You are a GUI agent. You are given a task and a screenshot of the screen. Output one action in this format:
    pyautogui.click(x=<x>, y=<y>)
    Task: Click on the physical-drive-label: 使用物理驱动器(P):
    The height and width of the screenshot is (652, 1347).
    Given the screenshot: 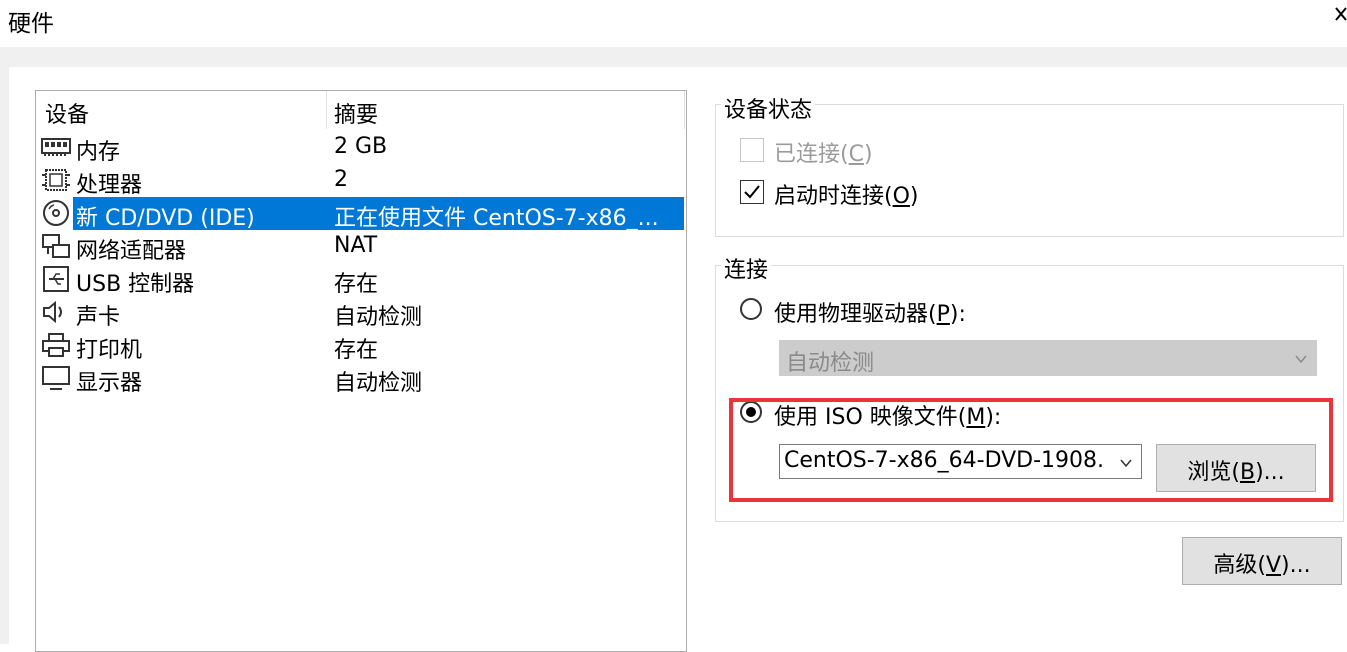 What is the action you would take?
    pyautogui.click(x=870, y=314)
    